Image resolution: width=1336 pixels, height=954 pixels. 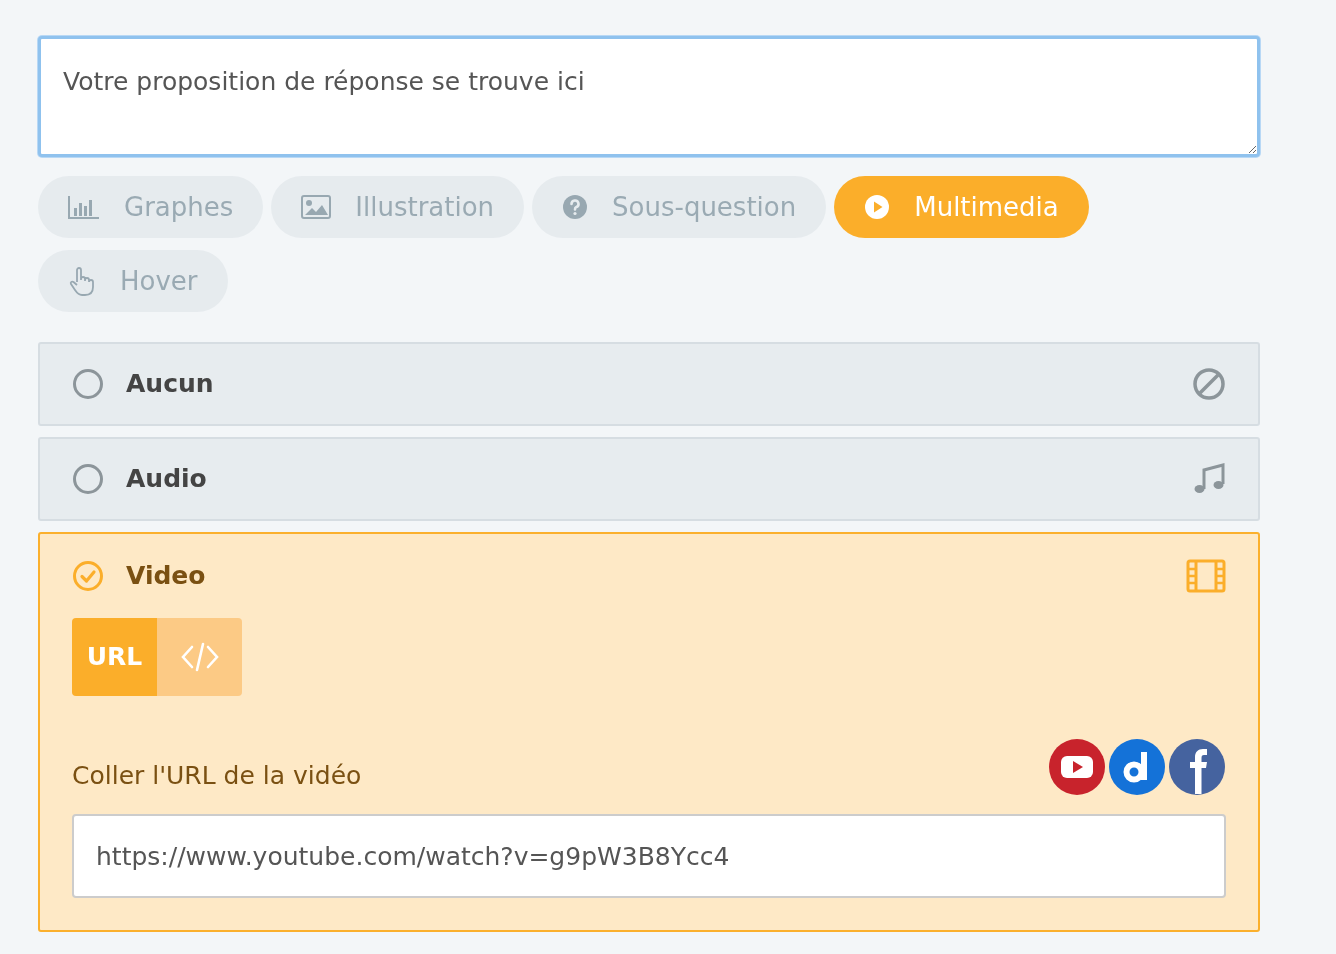 What do you see at coordinates (114, 657) in the screenshot?
I see `url-mode-button: URL` at bounding box center [114, 657].